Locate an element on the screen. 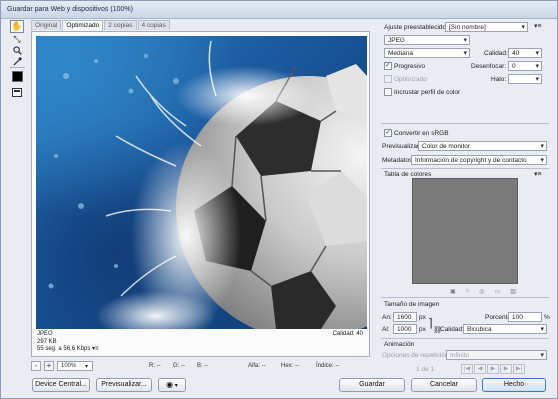 The height and width of the screenshot is (399, 558). metadata-select: Información de copyright y de contacto is located at coordinates (479, 160).